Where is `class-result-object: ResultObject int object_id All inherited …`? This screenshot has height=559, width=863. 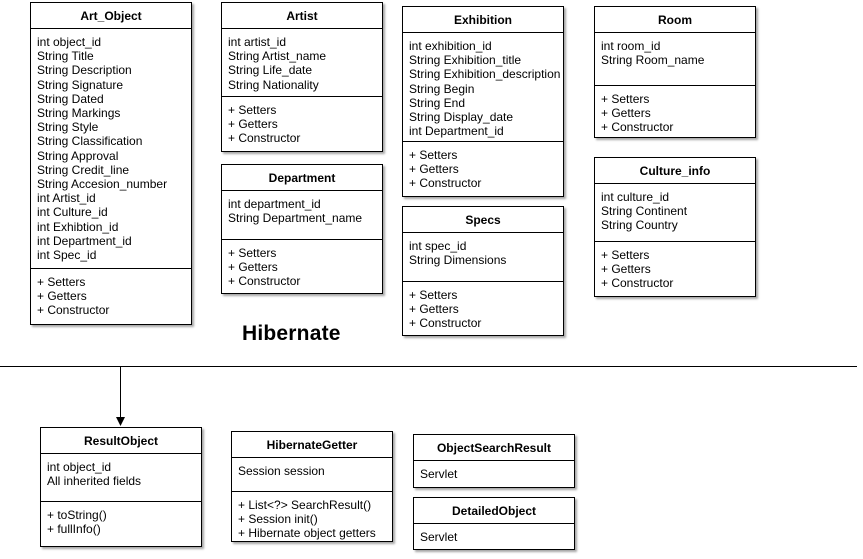
class-result-object: ResultObject int object_id All inherited … is located at coordinates (121, 487).